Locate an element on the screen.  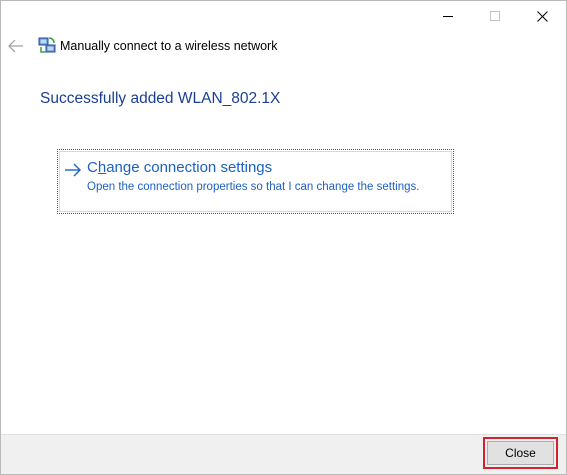
close-window-button is located at coordinates (542, 16).